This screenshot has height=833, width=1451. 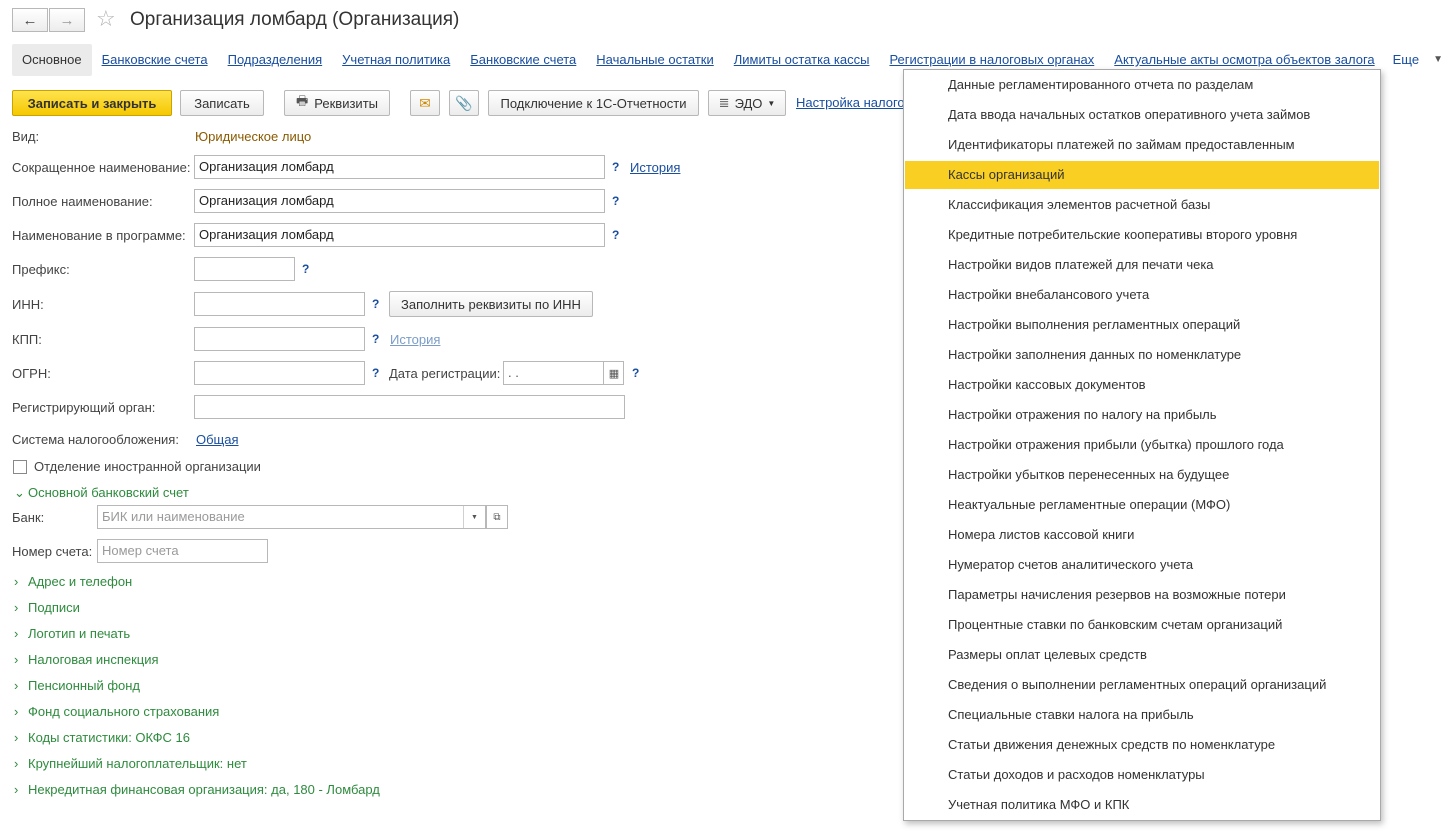 I want to click on envelope-icon: ✉, so click(x=425, y=102).